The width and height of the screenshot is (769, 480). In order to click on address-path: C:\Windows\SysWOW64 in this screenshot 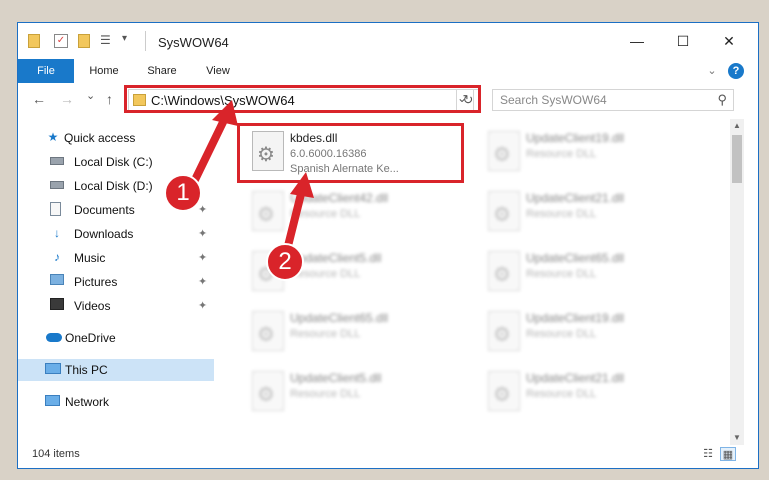, I will do `click(223, 100)`.